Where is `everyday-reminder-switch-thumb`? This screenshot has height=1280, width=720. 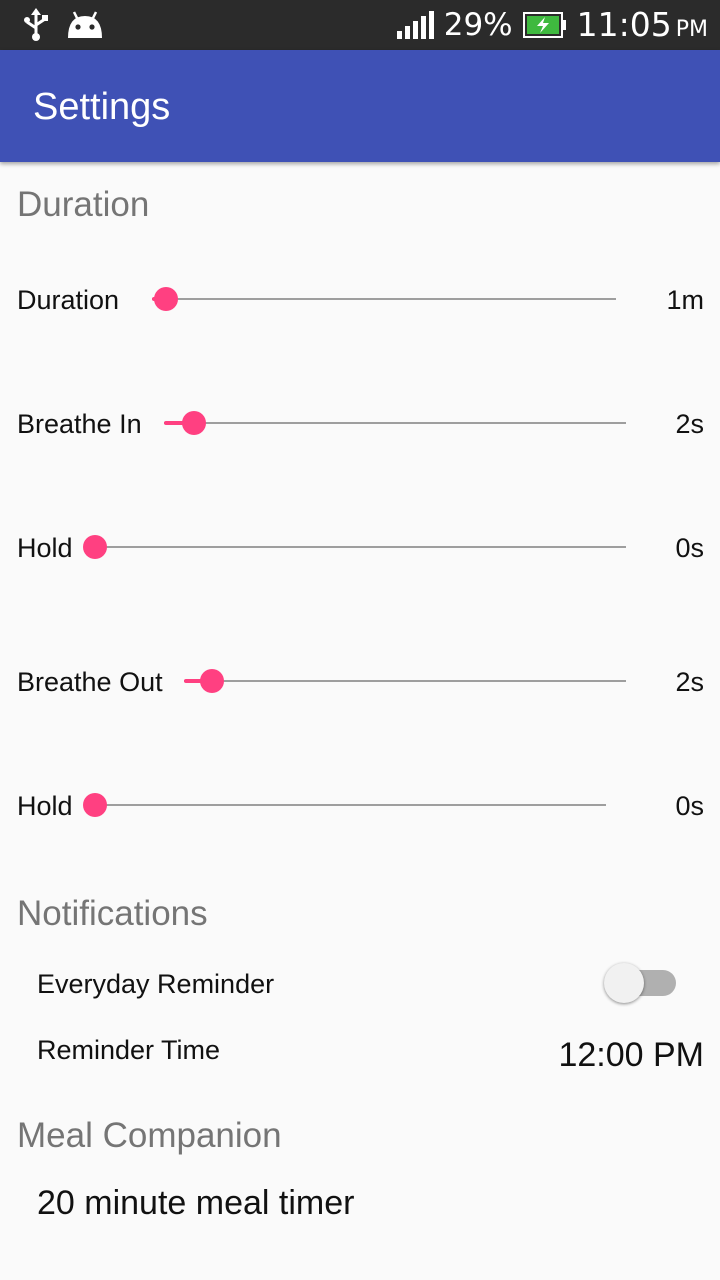 everyday-reminder-switch-thumb is located at coordinates (624, 983).